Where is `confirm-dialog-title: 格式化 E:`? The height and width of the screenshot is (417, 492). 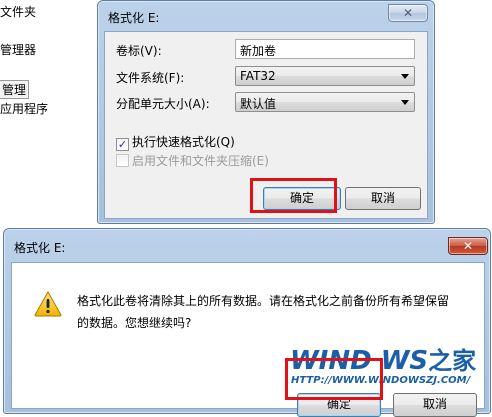
confirm-dialog-title: 格式化 E: is located at coordinates (40, 248).